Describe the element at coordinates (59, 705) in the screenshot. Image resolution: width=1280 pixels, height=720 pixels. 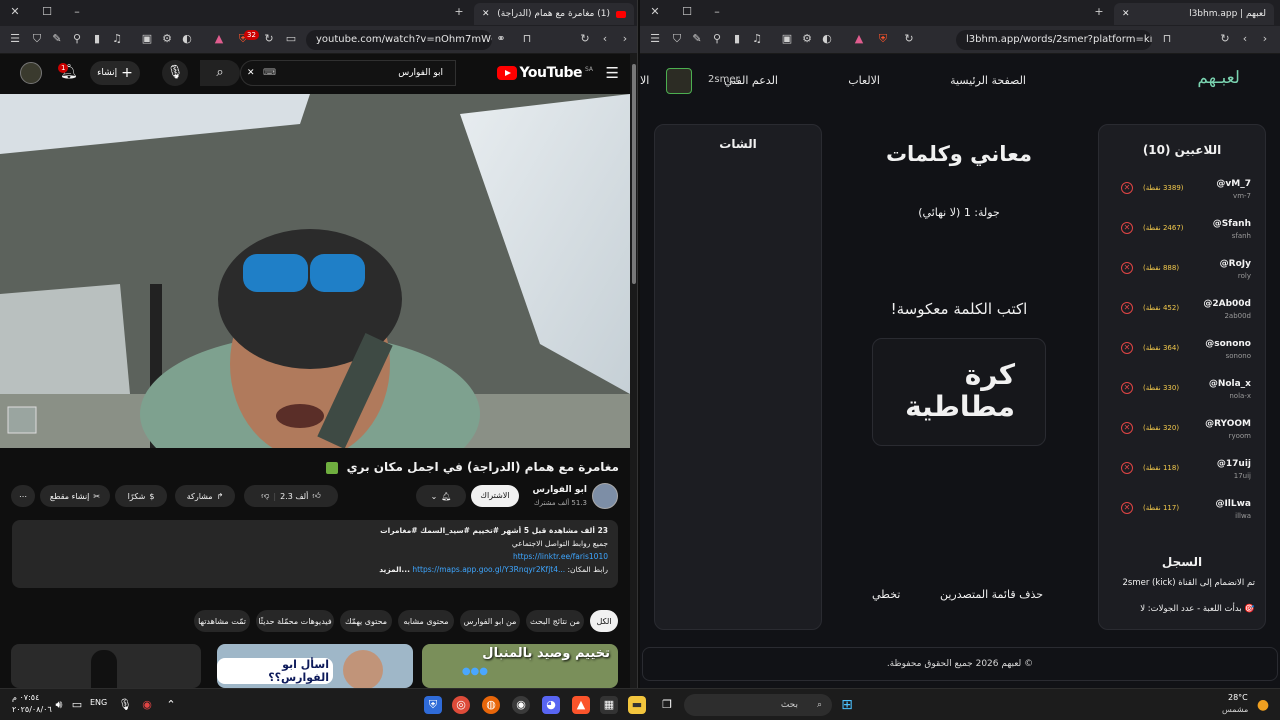
I see `volume-icon: 🔊︎` at that location.